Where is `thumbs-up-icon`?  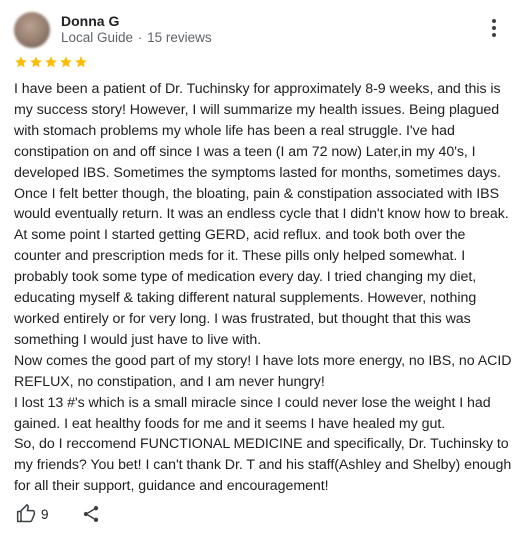
thumbs-up-icon is located at coordinates (26, 513).